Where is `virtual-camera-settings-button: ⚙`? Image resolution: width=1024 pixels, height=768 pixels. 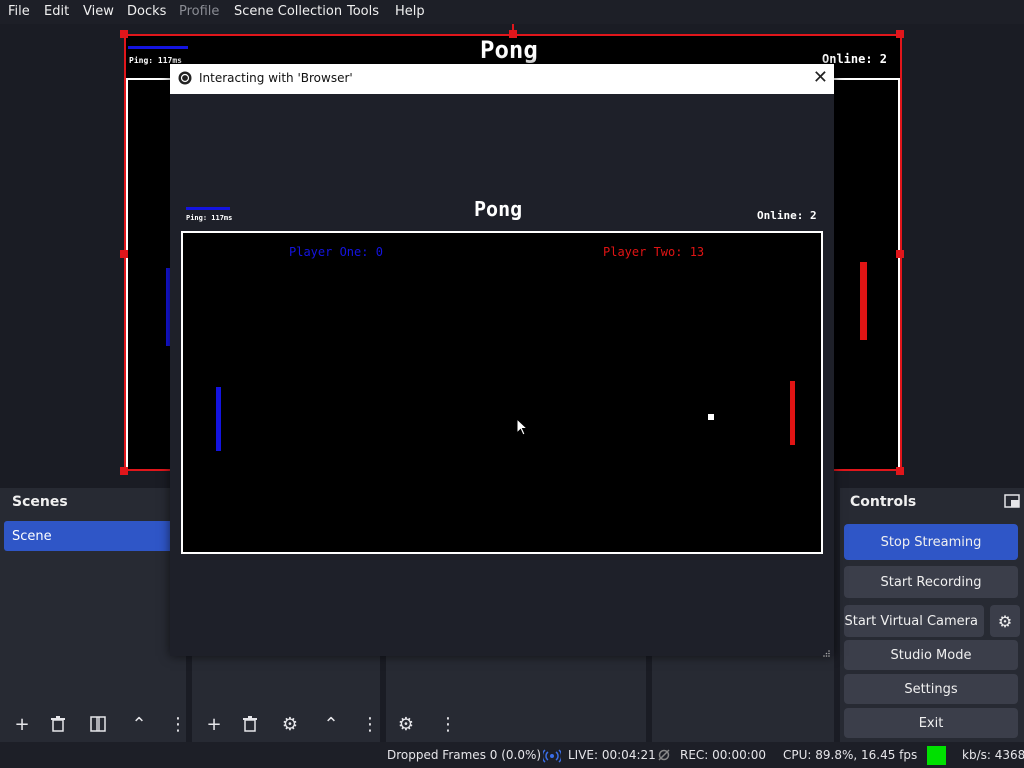 virtual-camera-settings-button: ⚙ is located at coordinates (1005, 621).